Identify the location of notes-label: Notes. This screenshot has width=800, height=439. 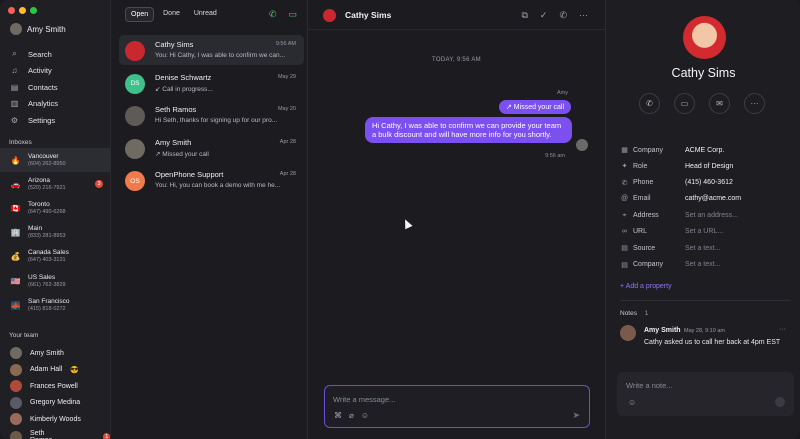
(628, 313).